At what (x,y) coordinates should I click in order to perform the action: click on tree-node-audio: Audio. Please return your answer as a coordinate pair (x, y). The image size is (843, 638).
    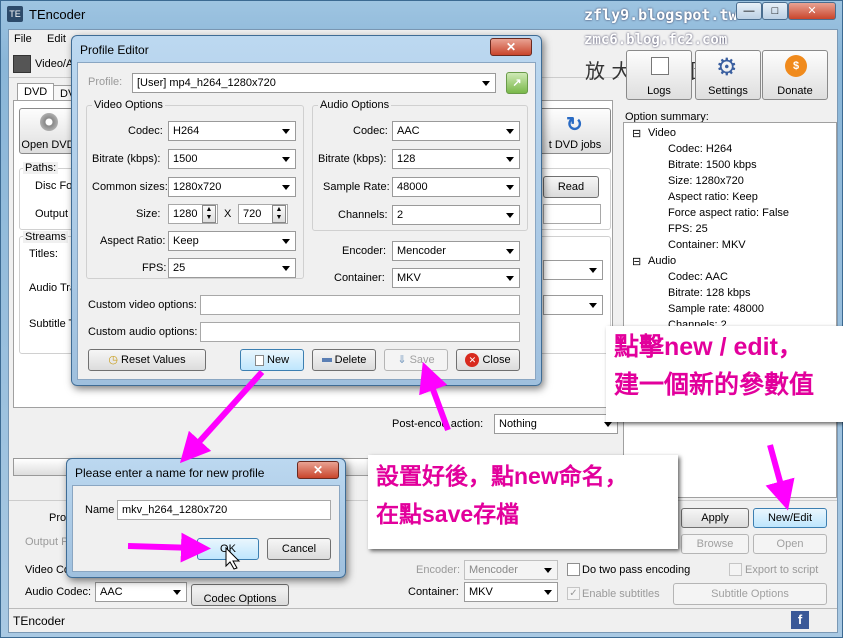
    Looking at the image, I should click on (662, 261).